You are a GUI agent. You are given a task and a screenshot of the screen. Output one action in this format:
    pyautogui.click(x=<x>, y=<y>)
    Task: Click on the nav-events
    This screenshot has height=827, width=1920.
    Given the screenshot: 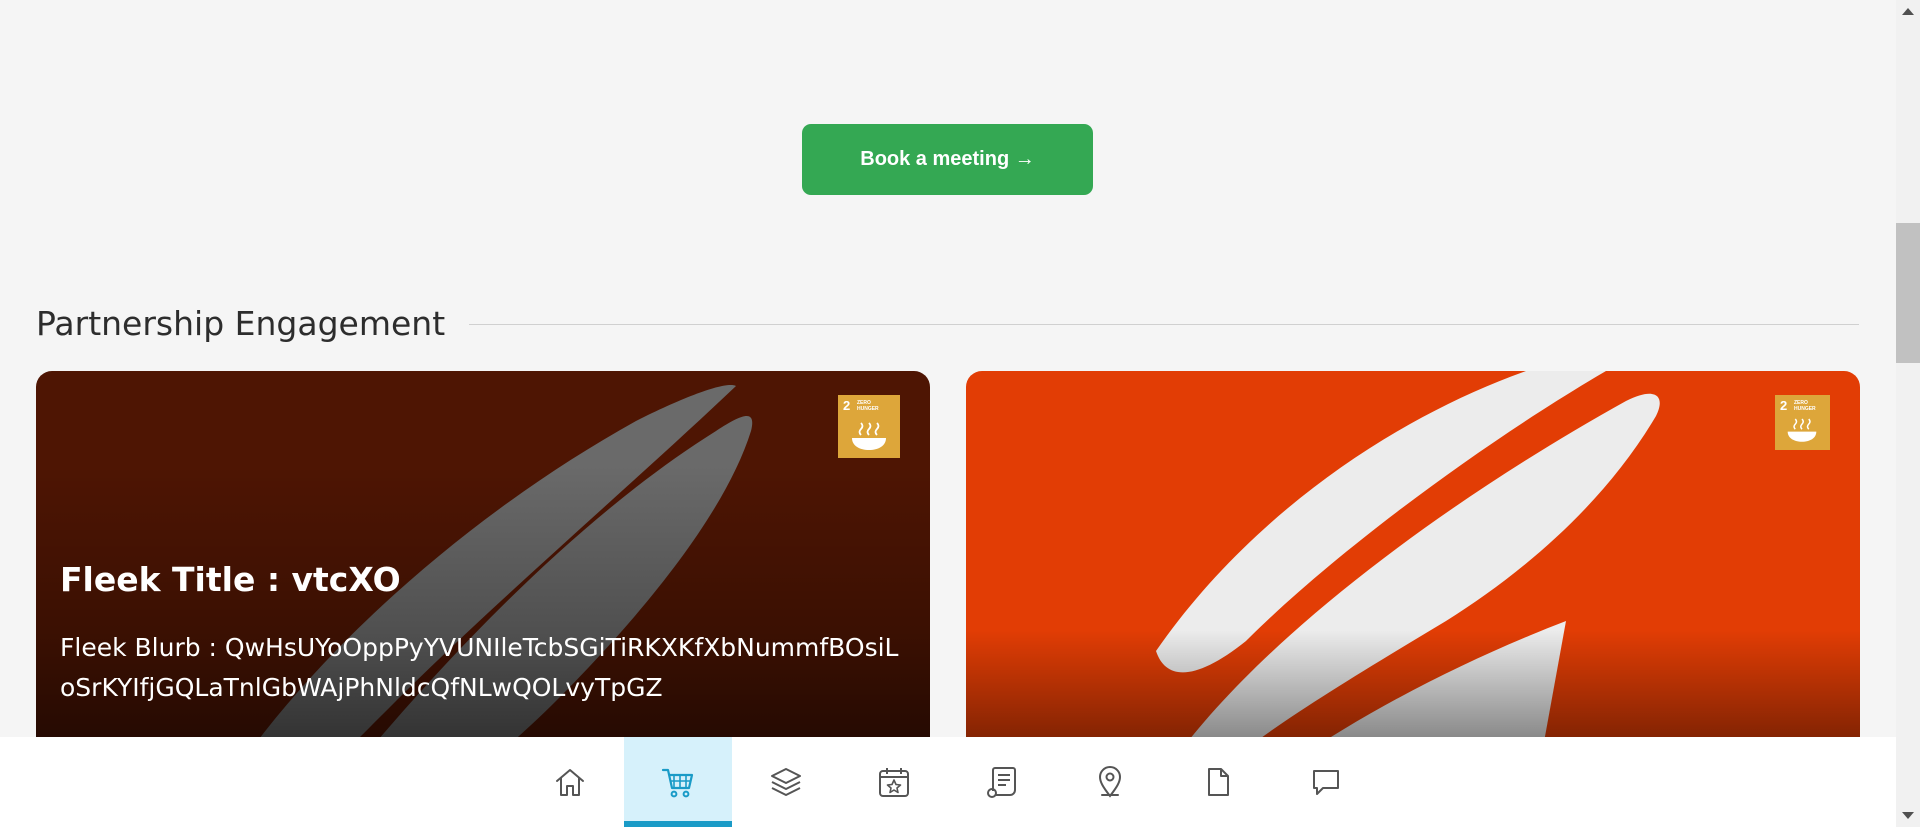 What is the action you would take?
    pyautogui.click(x=894, y=782)
    